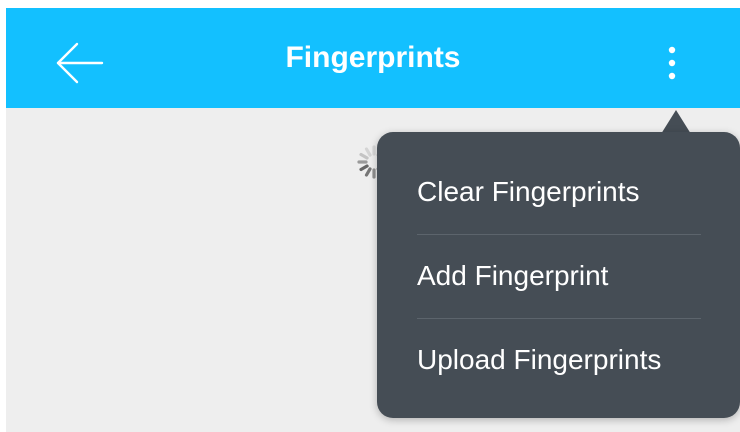  I want to click on menu-item-upload-fingerprints: Upload Fingerprints, so click(558, 360).